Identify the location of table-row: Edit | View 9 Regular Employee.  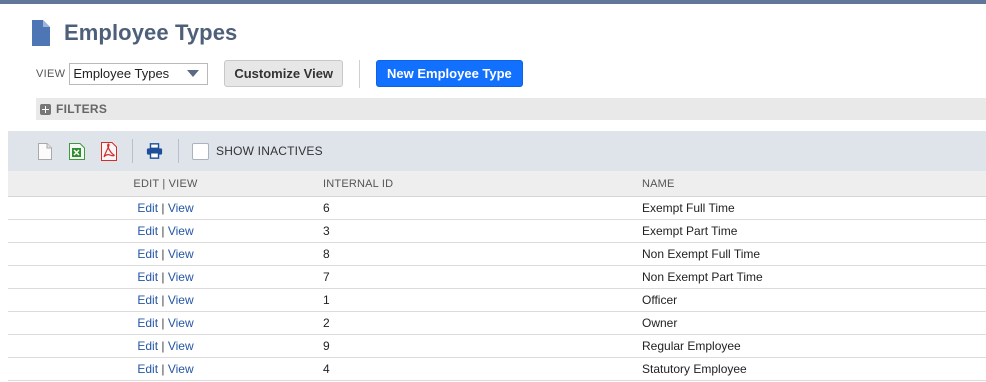
(497, 346).